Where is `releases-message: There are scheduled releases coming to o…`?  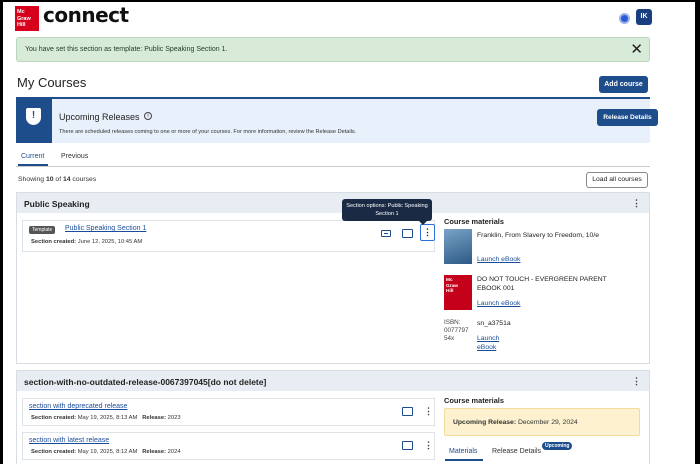
releases-message: There are scheduled releases coming to o… is located at coordinates (208, 132).